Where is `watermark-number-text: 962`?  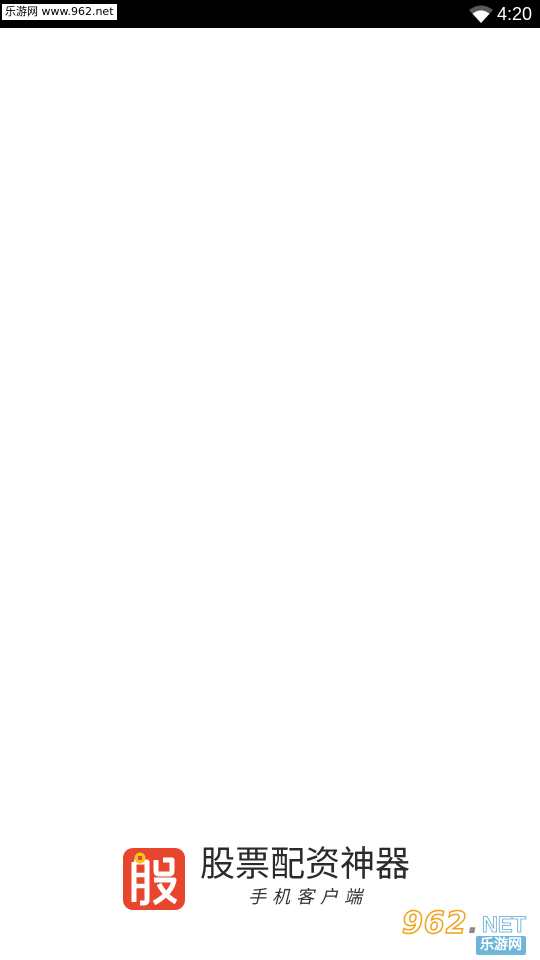
watermark-number-text: 962 is located at coordinates (434, 923).